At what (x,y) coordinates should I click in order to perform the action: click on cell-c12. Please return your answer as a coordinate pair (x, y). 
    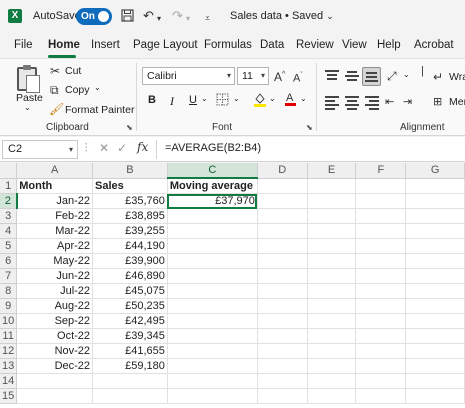
    Looking at the image, I should click on (212, 351).